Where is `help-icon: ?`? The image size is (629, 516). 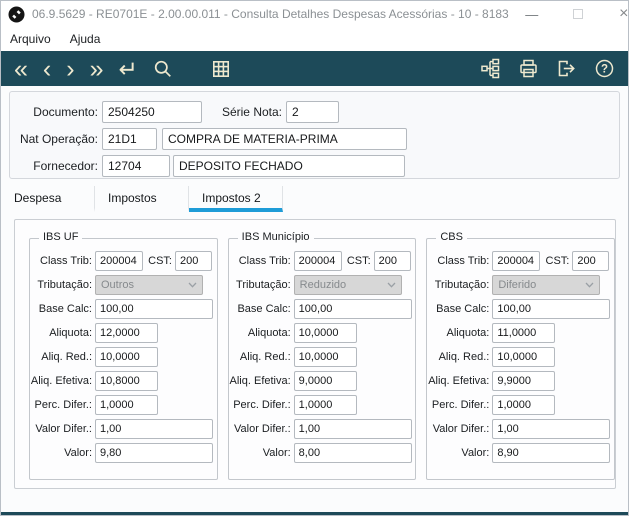 help-icon: ? is located at coordinates (604, 68).